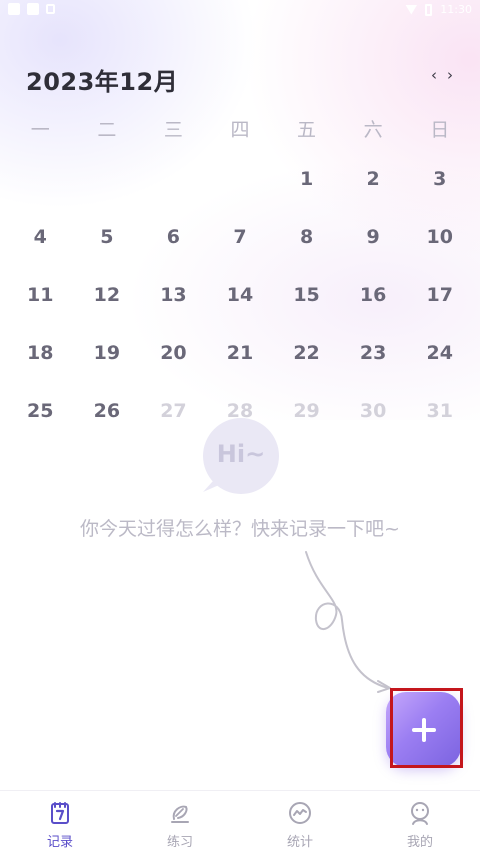 This screenshot has height=853, width=480. Describe the element at coordinates (307, 130) in the screenshot. I see `weekday-label: 五` at that location.